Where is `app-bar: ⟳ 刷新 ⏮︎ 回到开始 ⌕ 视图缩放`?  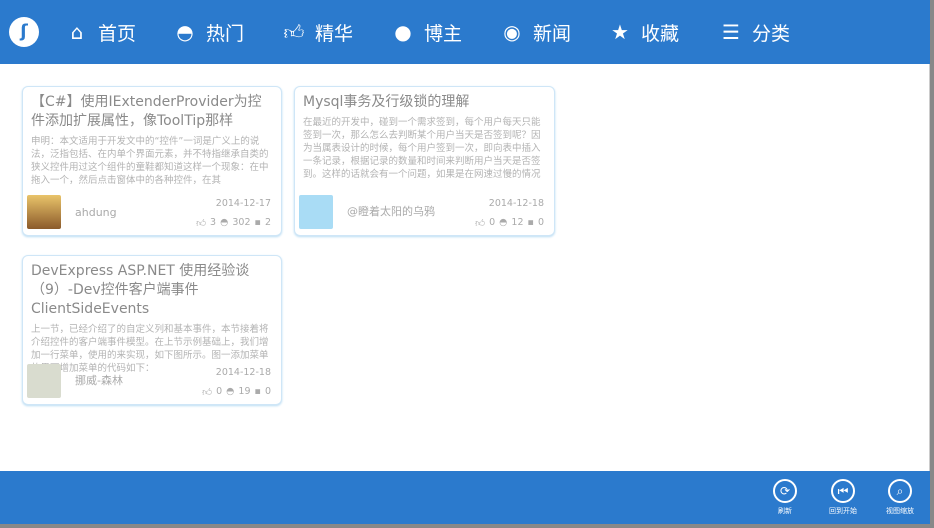
app-bar: ⟳ 刷新 ⏮︎ 回到开始 ⌕ 视图缩放 is located at coordinates (465, 497).